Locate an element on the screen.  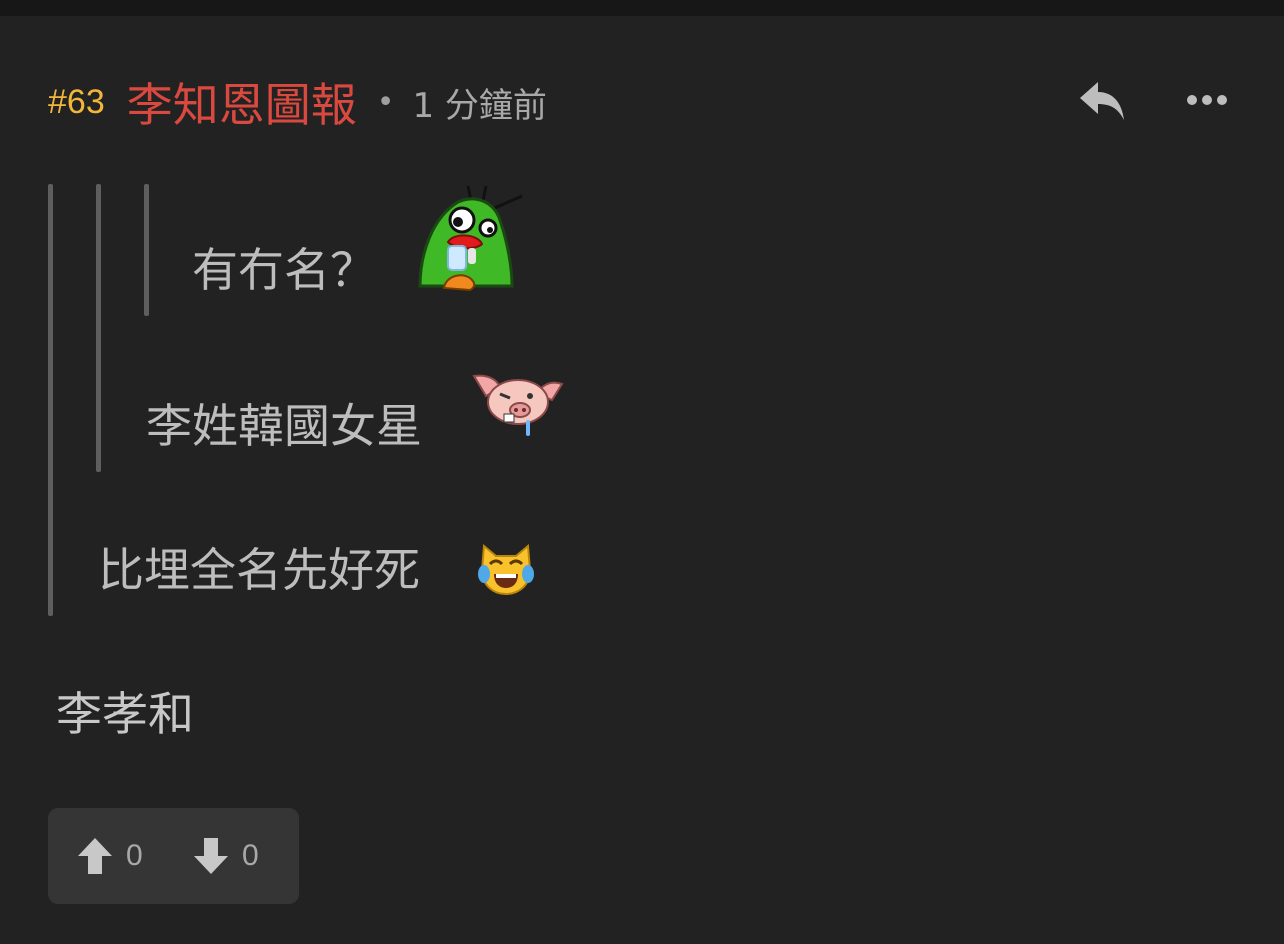
top-bar is located at coordinates (642, 8).